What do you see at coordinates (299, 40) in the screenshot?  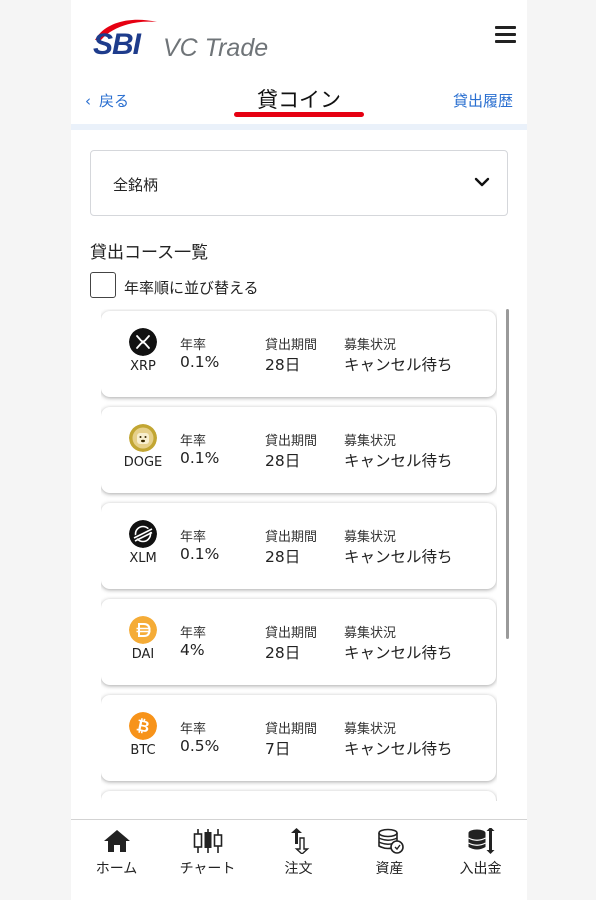 I see `app-header: SBI VC Trade` at bounding box center [299, 40].